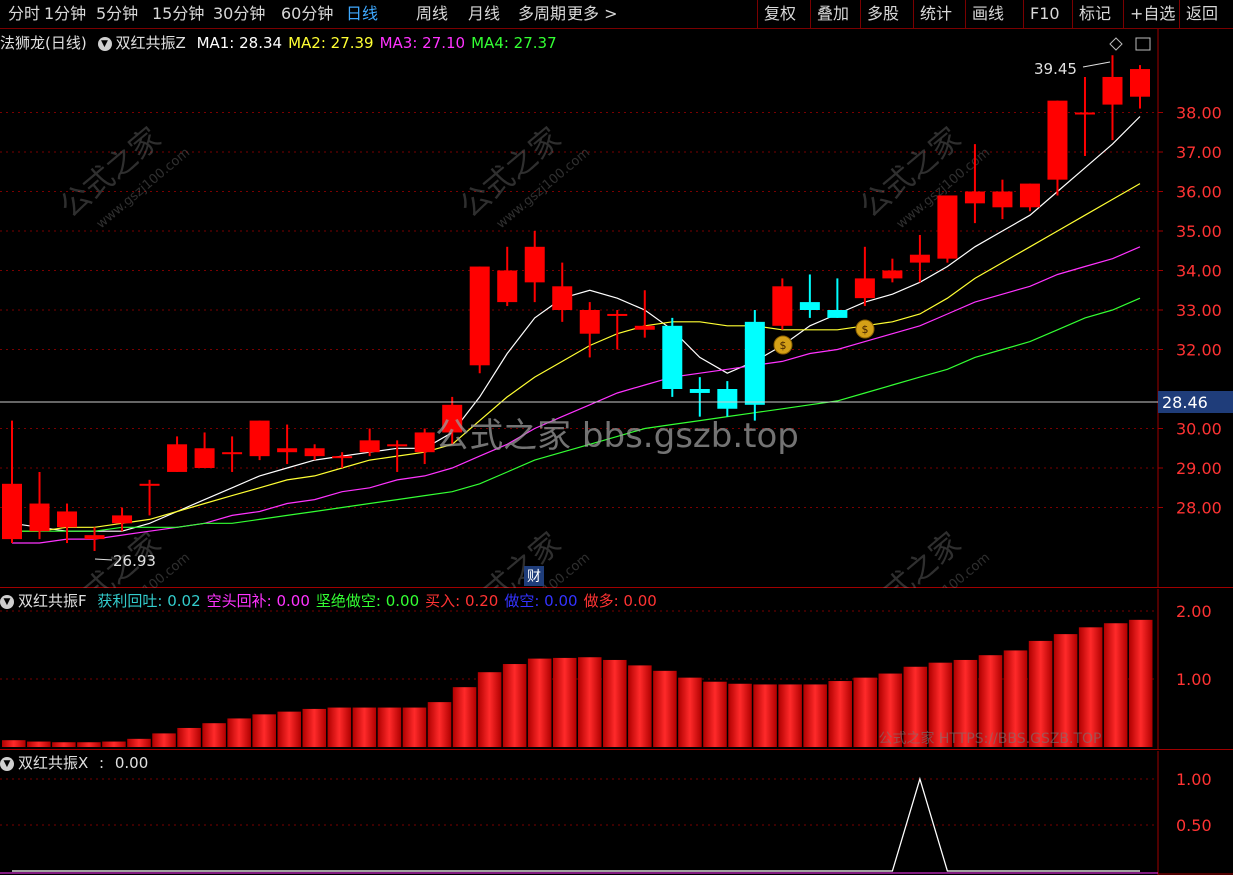 The height and width of the screenshot is (875, 1233). I want to click on price-axis-label-5: 33.00, so click(1199, 310).